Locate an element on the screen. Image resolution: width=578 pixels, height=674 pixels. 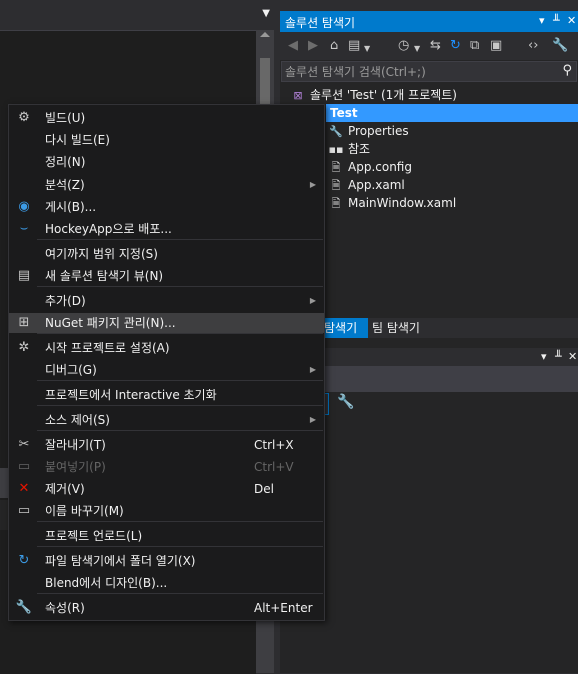
menu-item: ✲ 시작 프로젝트로 설정(A) is located at coordinates (166, 348).